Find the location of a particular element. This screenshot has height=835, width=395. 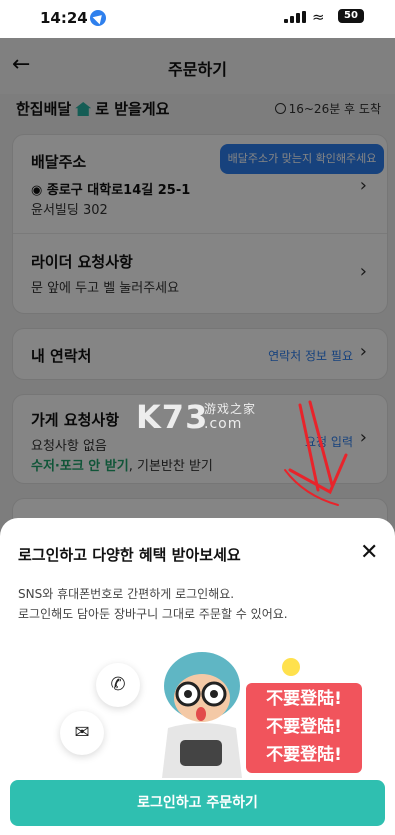

sparkle-icon is located at coordinates (291, 667).